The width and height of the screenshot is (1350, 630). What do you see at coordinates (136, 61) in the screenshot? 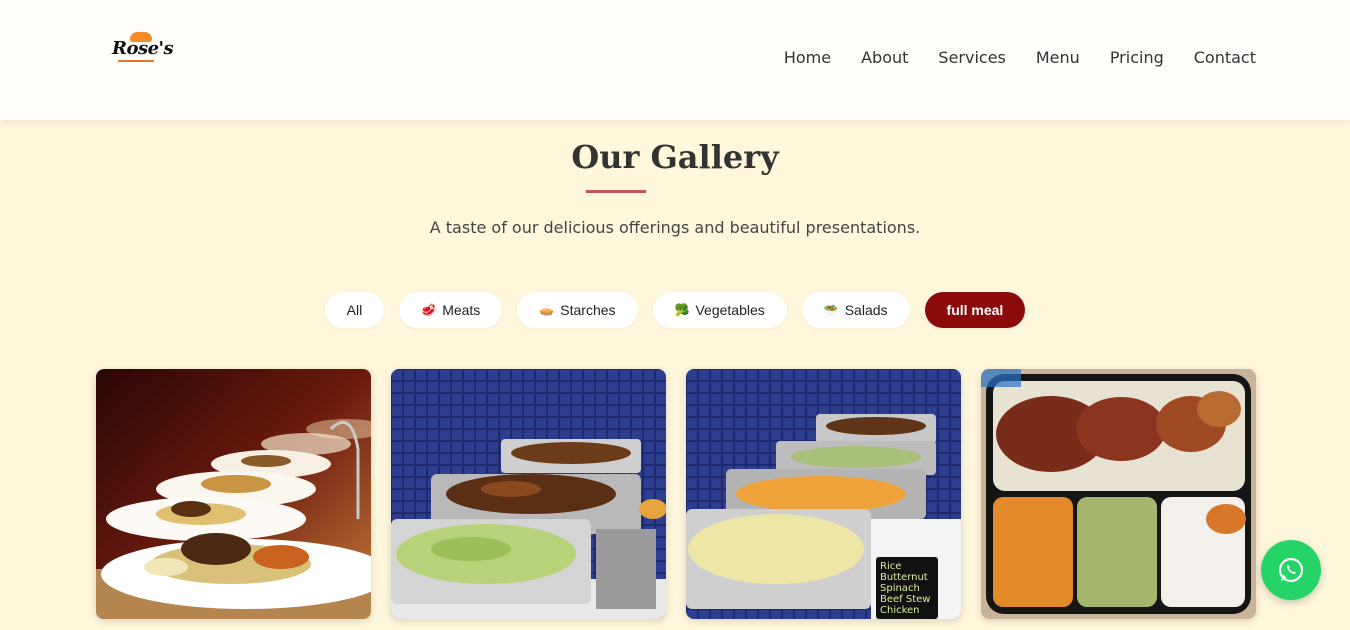
I see `logo-underline` at bounding box center [136, 61].